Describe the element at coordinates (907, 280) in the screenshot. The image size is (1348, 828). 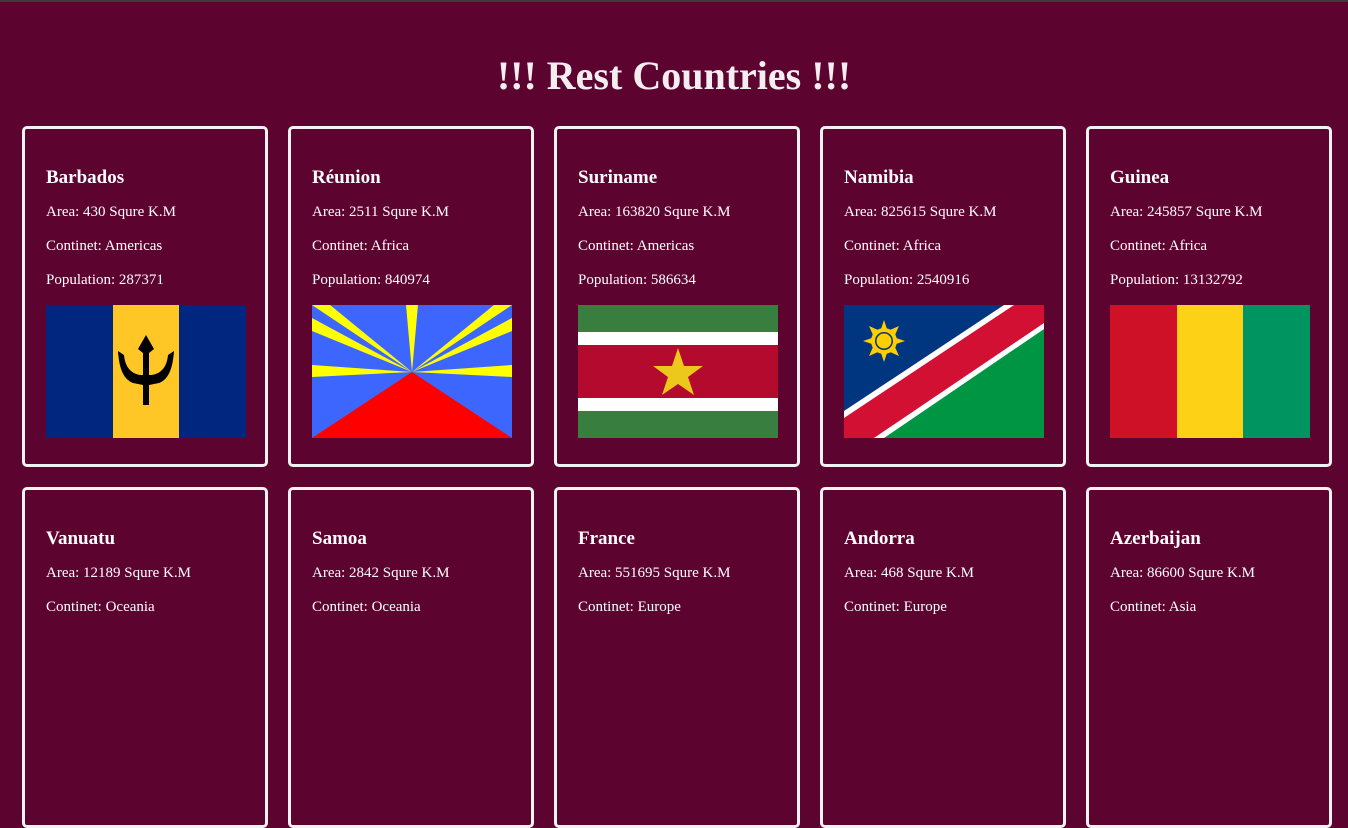
I see `country-population: Population: 2540916` at that location.